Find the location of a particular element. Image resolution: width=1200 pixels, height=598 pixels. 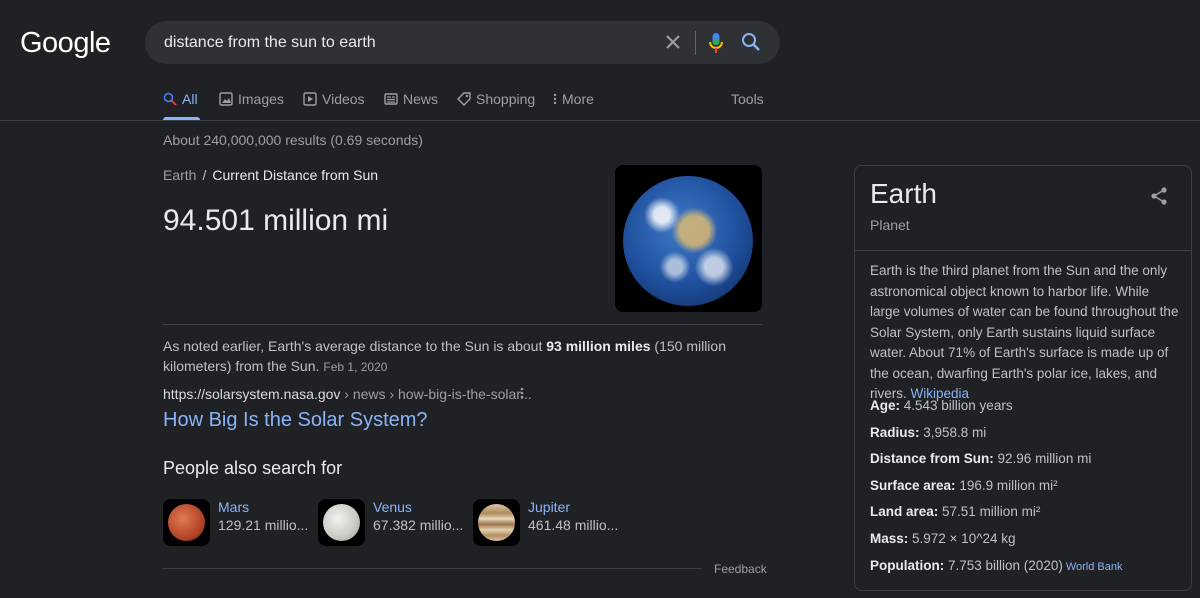

tab-label: All is located at coordinates (190, 99).